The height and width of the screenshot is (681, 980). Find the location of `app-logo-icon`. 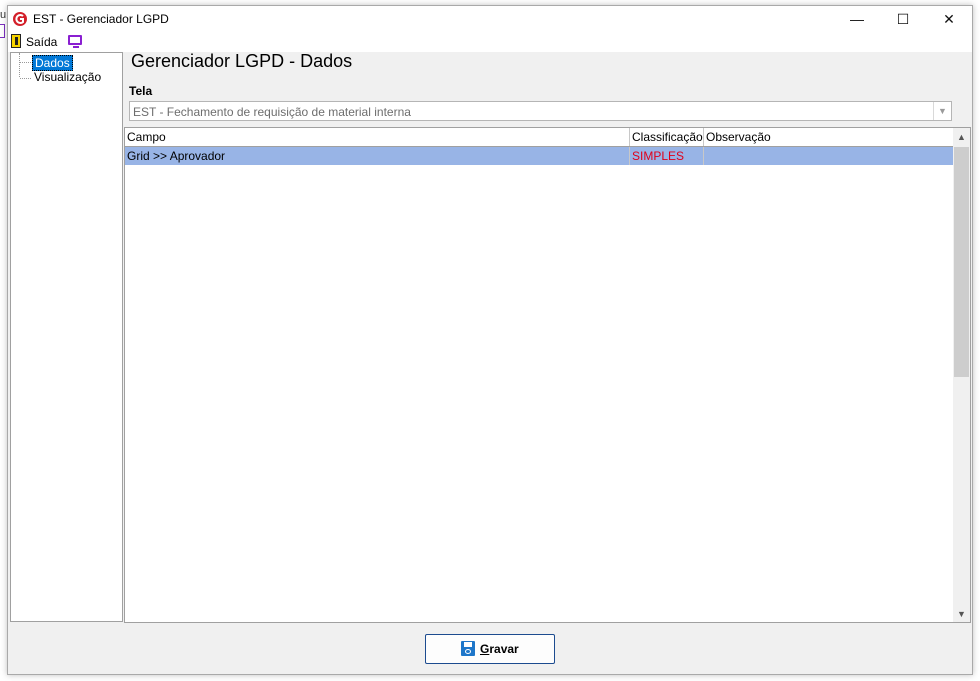

app-logo-icon is located at coordinates (20, 19).